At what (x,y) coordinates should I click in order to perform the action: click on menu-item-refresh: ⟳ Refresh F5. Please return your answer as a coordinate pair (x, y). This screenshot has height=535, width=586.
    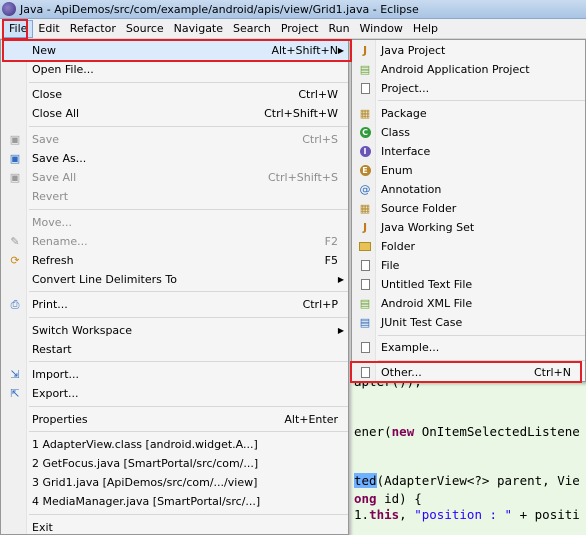
    Looking at the image, I should click on (175, 260).